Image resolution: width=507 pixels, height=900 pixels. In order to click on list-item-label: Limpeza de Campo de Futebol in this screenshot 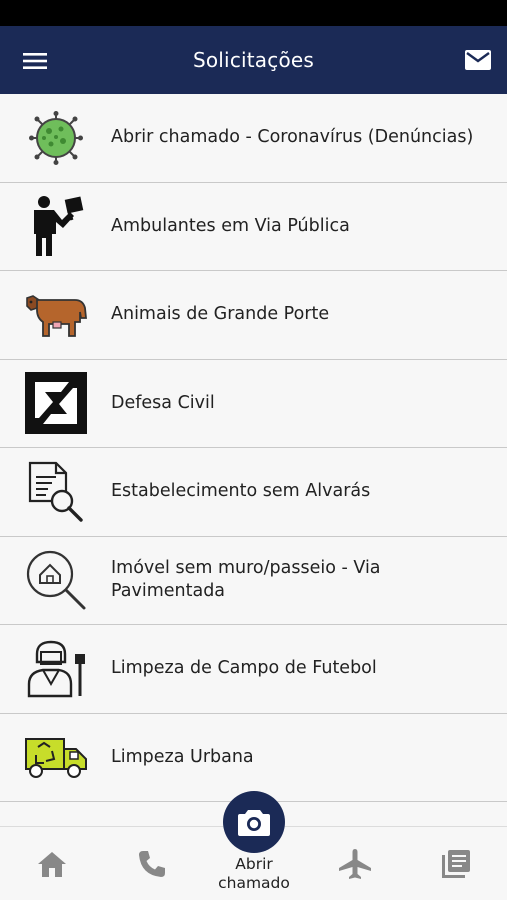, I will do `click(244, 668)`.